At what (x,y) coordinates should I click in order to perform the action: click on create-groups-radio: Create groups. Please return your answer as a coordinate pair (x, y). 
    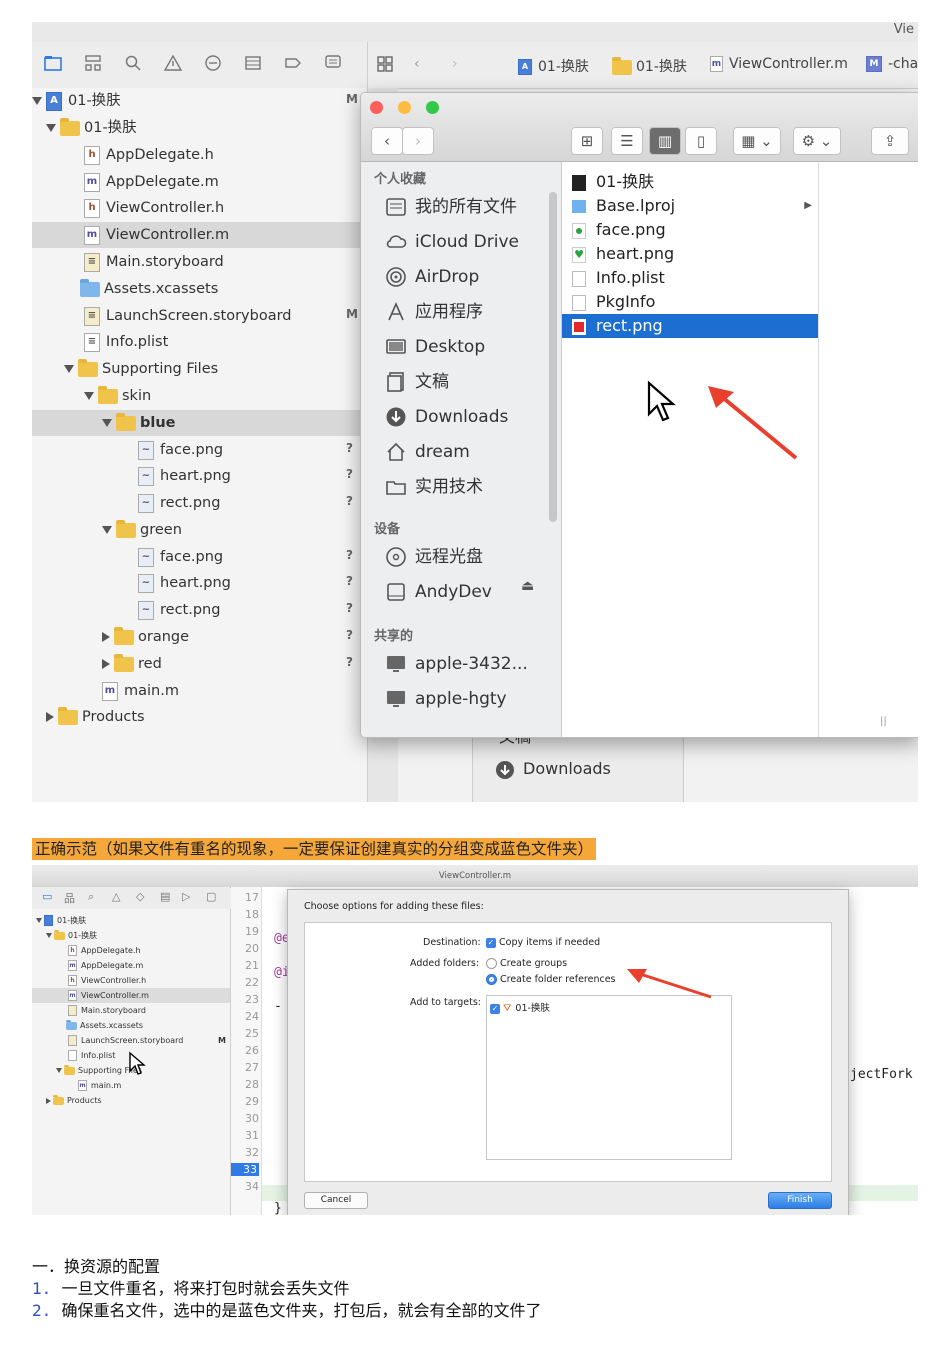
    Looking at the image, I should click on (526, 963).